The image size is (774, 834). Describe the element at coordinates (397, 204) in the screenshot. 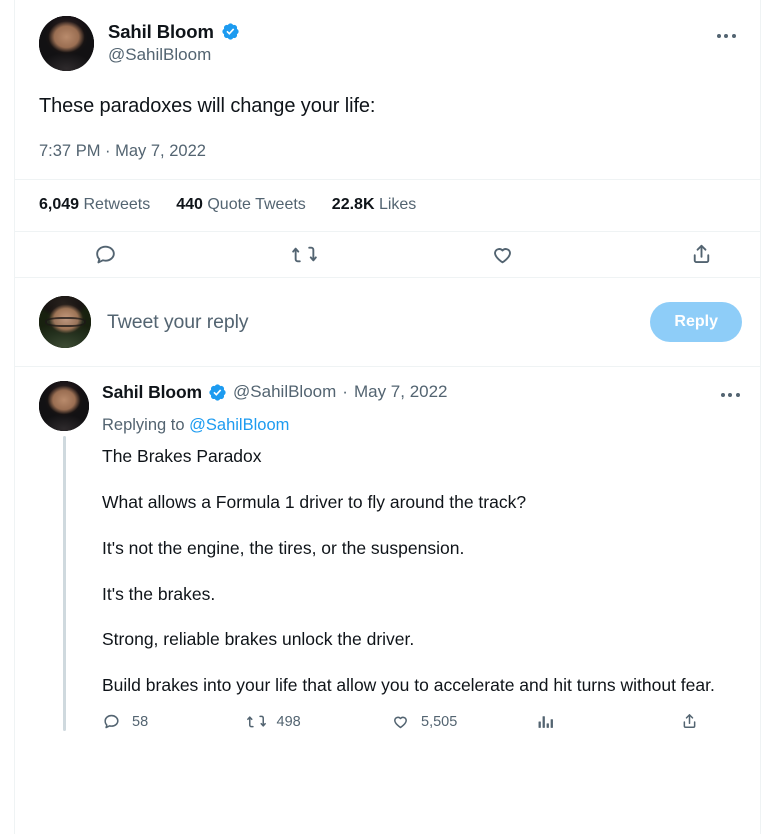

I see `stat-label: Likes` at that location.